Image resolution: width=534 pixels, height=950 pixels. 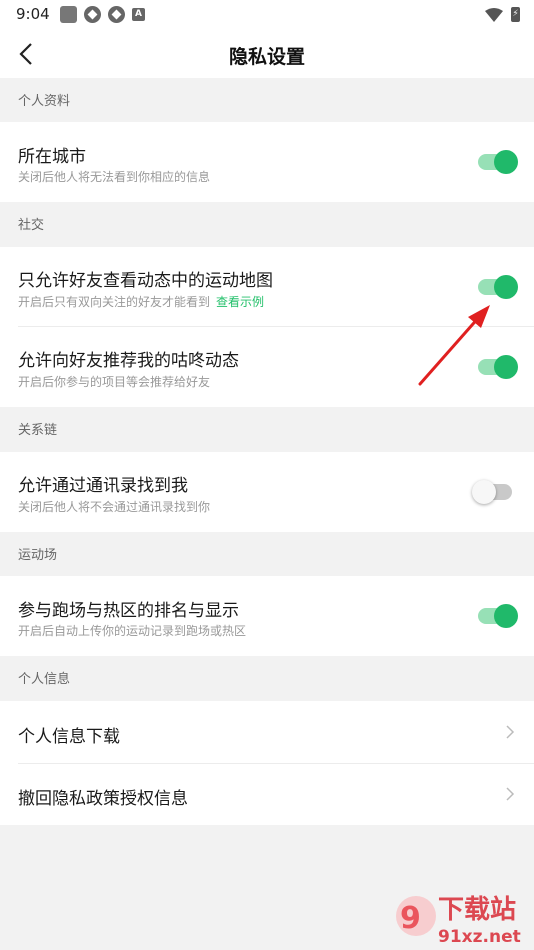 What do you see at coordinates (44, 101) in the screenshot?
I see `section-header-profile: 个人资料` at bounding box center [44, 101].